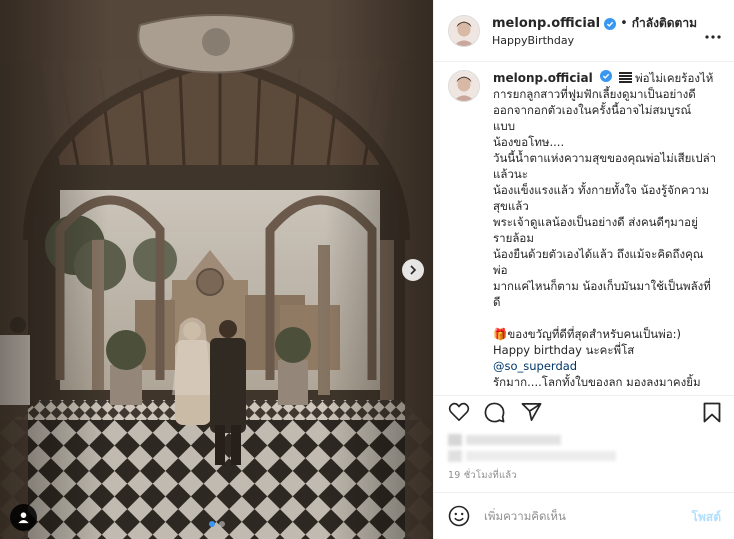 This screenshot has width=734, height=539. Describe the element at coordinates (564, 350) in the screenshot. I see `caption-birthday-line: Happy birthday นะคะพี่โส` at that location.